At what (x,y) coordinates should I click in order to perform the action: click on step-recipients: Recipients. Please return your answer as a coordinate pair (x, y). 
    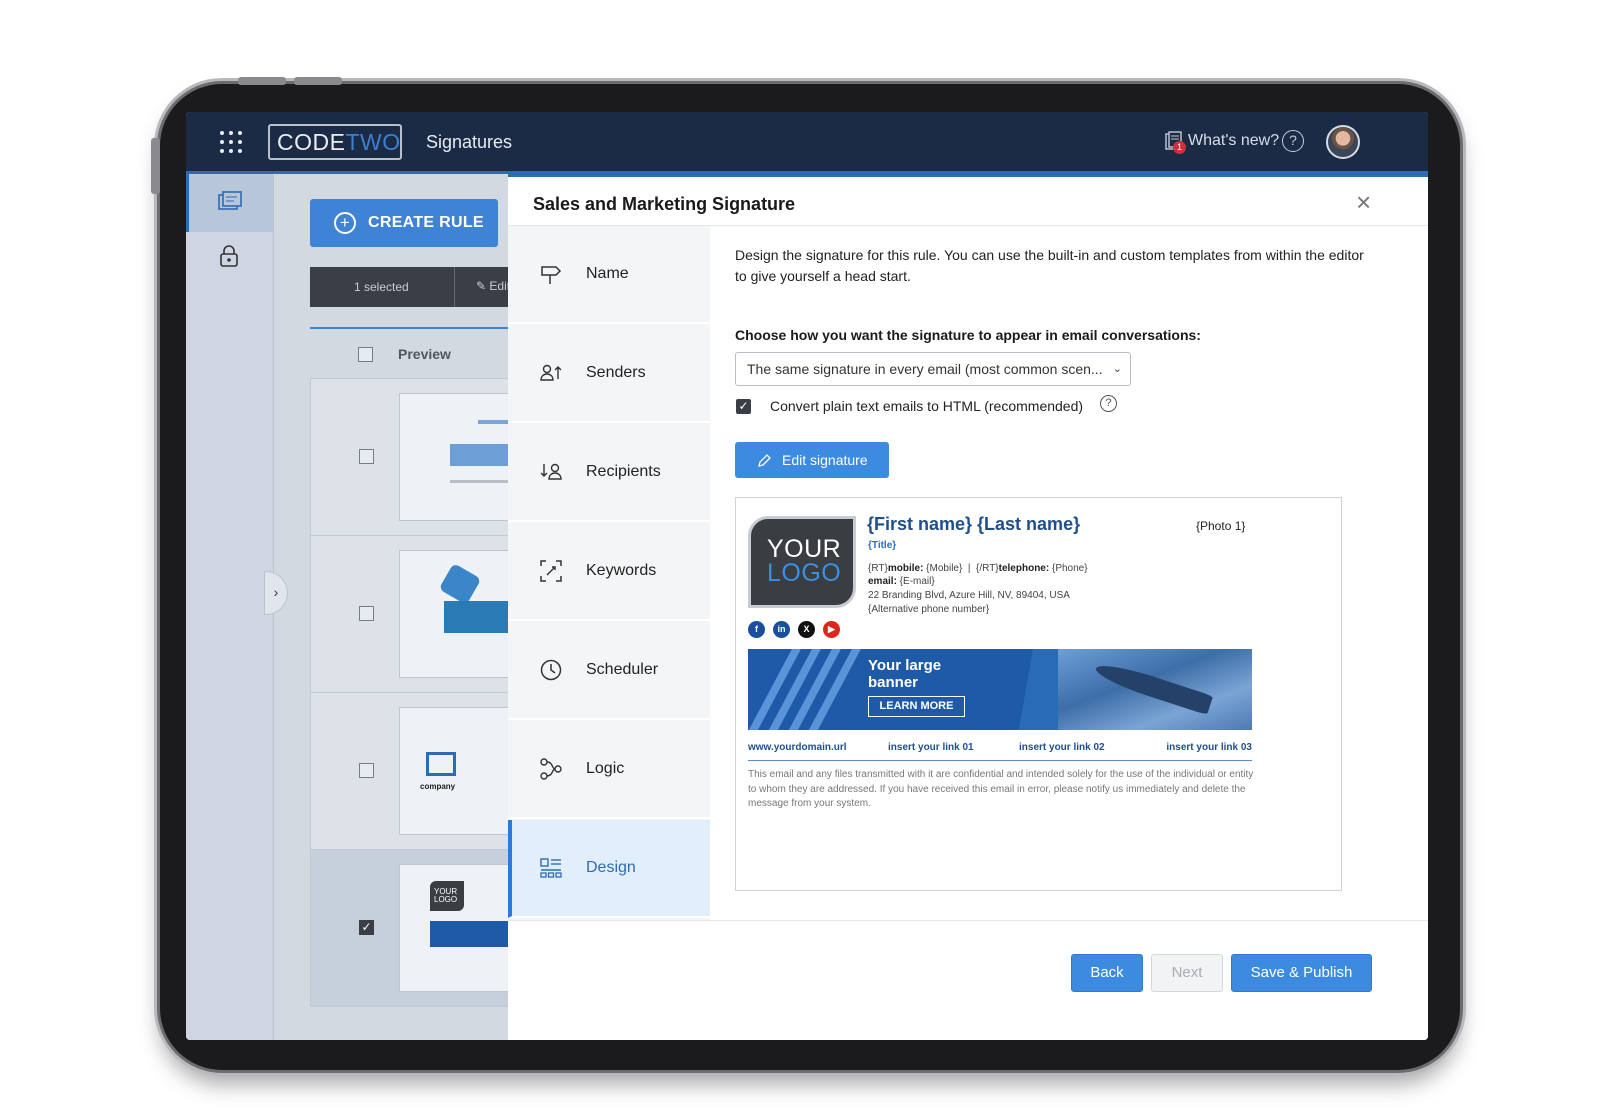
    Looking at the image, I should click on (609, 473).